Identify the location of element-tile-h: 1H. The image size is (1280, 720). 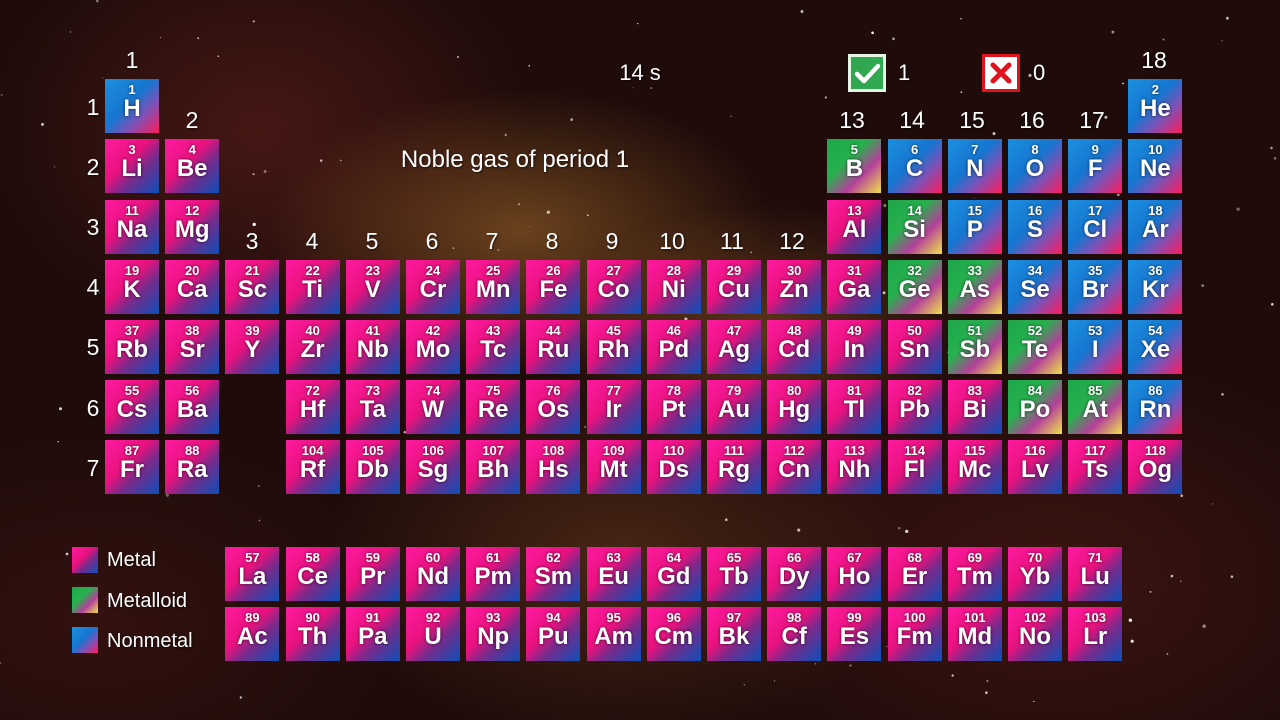
(132, 106).